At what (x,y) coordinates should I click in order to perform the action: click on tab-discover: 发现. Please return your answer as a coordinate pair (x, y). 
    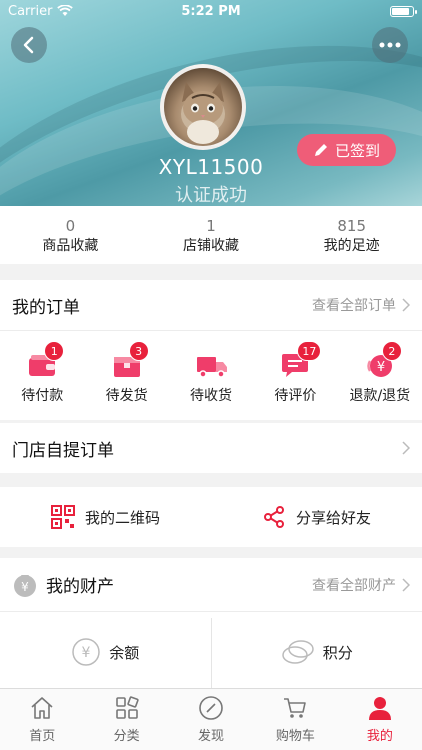
    Looking at the image, I should click on (211, 719).